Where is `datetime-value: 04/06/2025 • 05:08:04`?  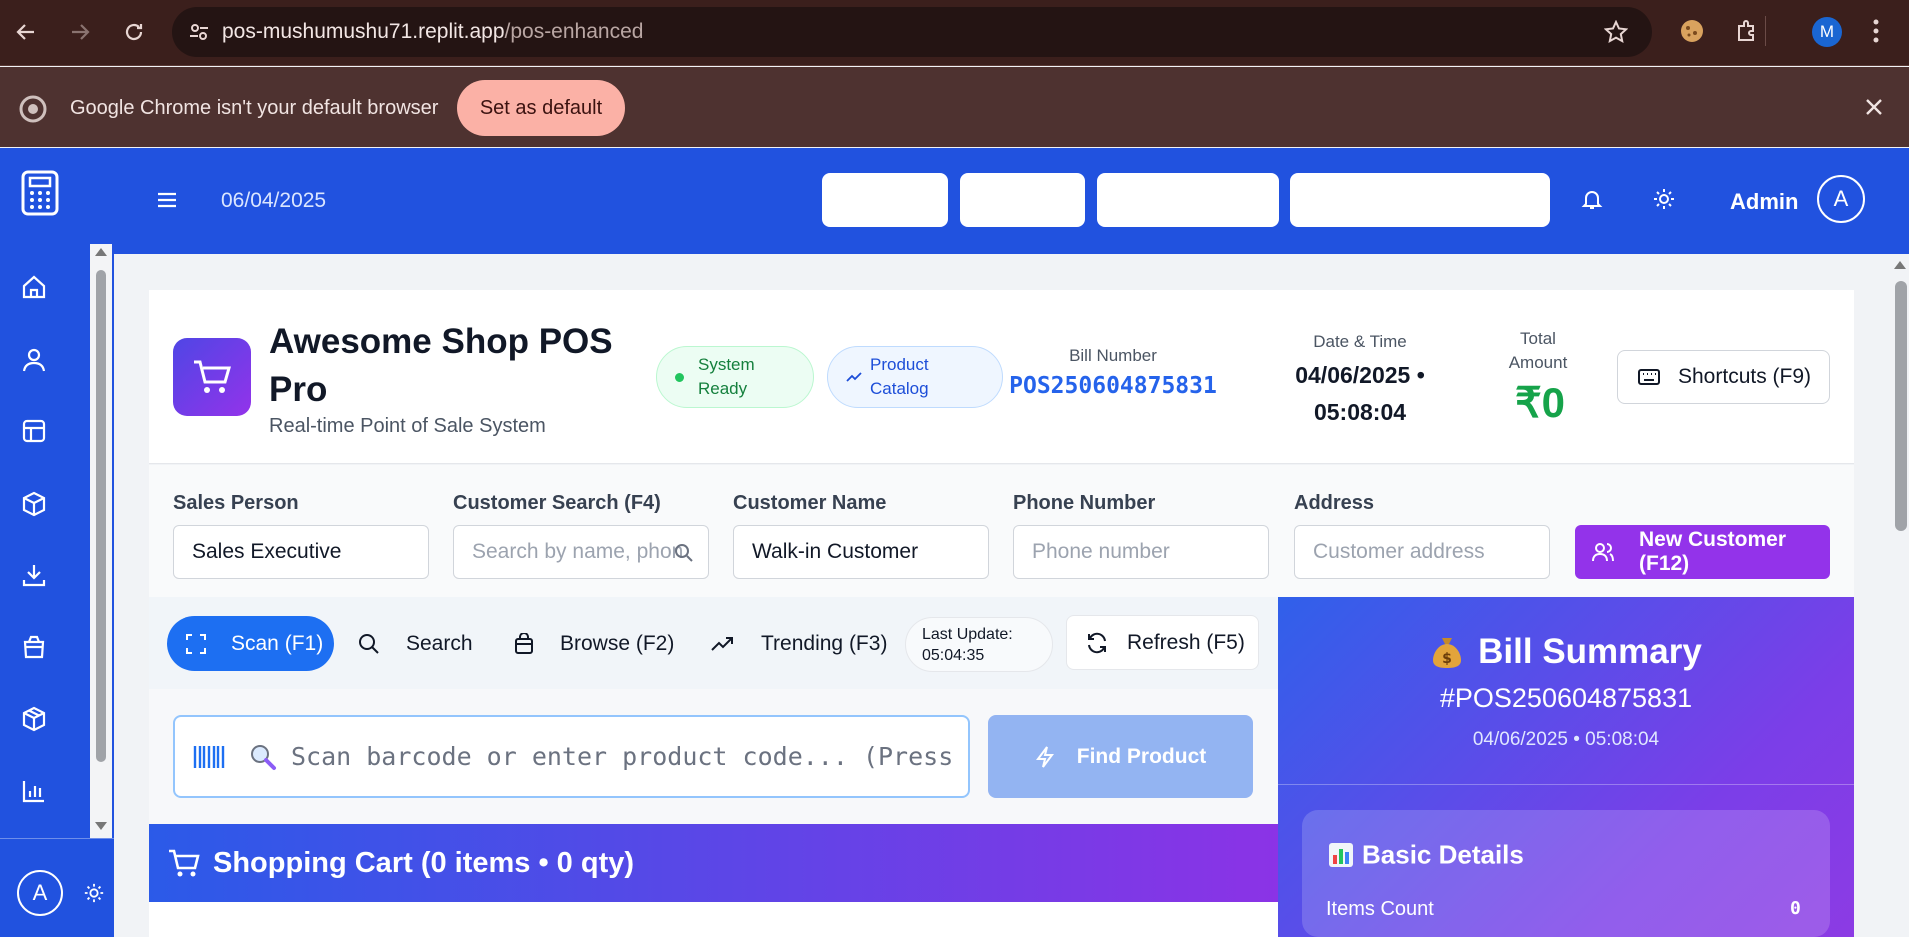 datetime-value: 04/06/2025 • 05:08:04 is located at coordinates (1360, 393).